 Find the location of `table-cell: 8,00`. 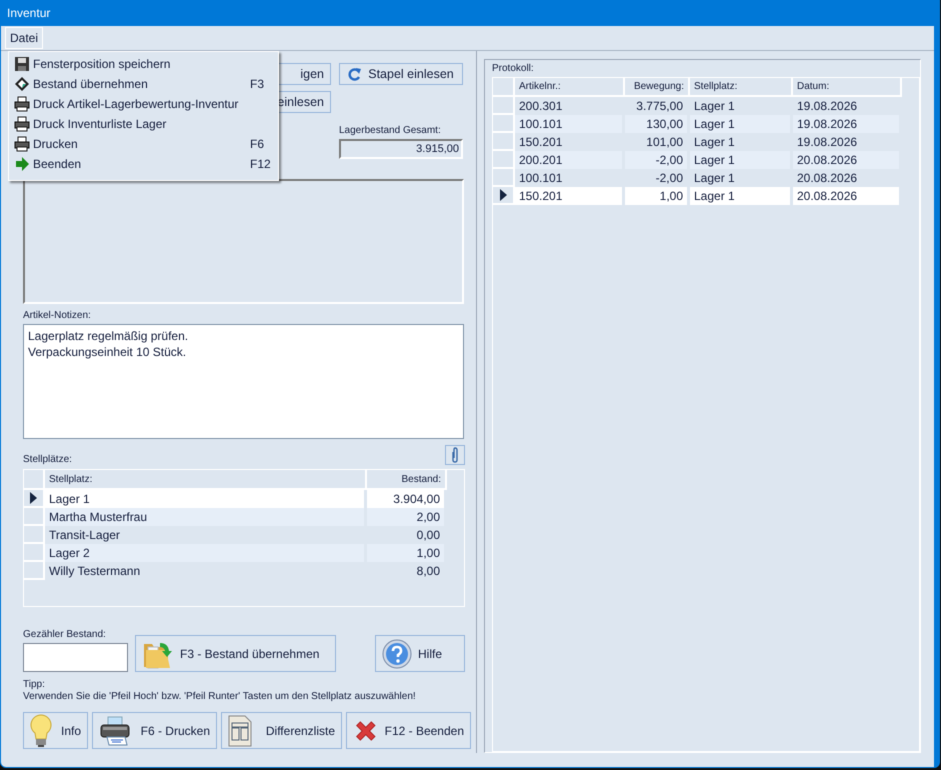

table-cell: 8,00 is located at coordinates (407, 571).